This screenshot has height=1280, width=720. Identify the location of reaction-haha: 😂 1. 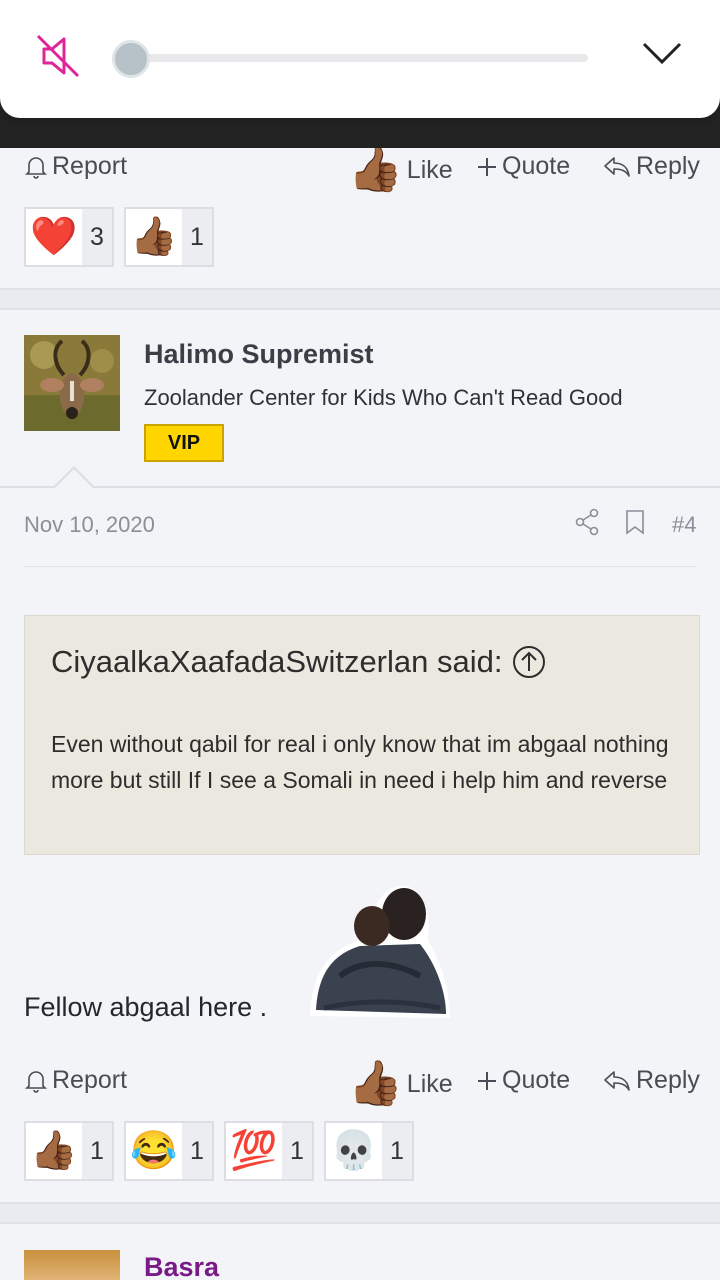
(169, 1151).